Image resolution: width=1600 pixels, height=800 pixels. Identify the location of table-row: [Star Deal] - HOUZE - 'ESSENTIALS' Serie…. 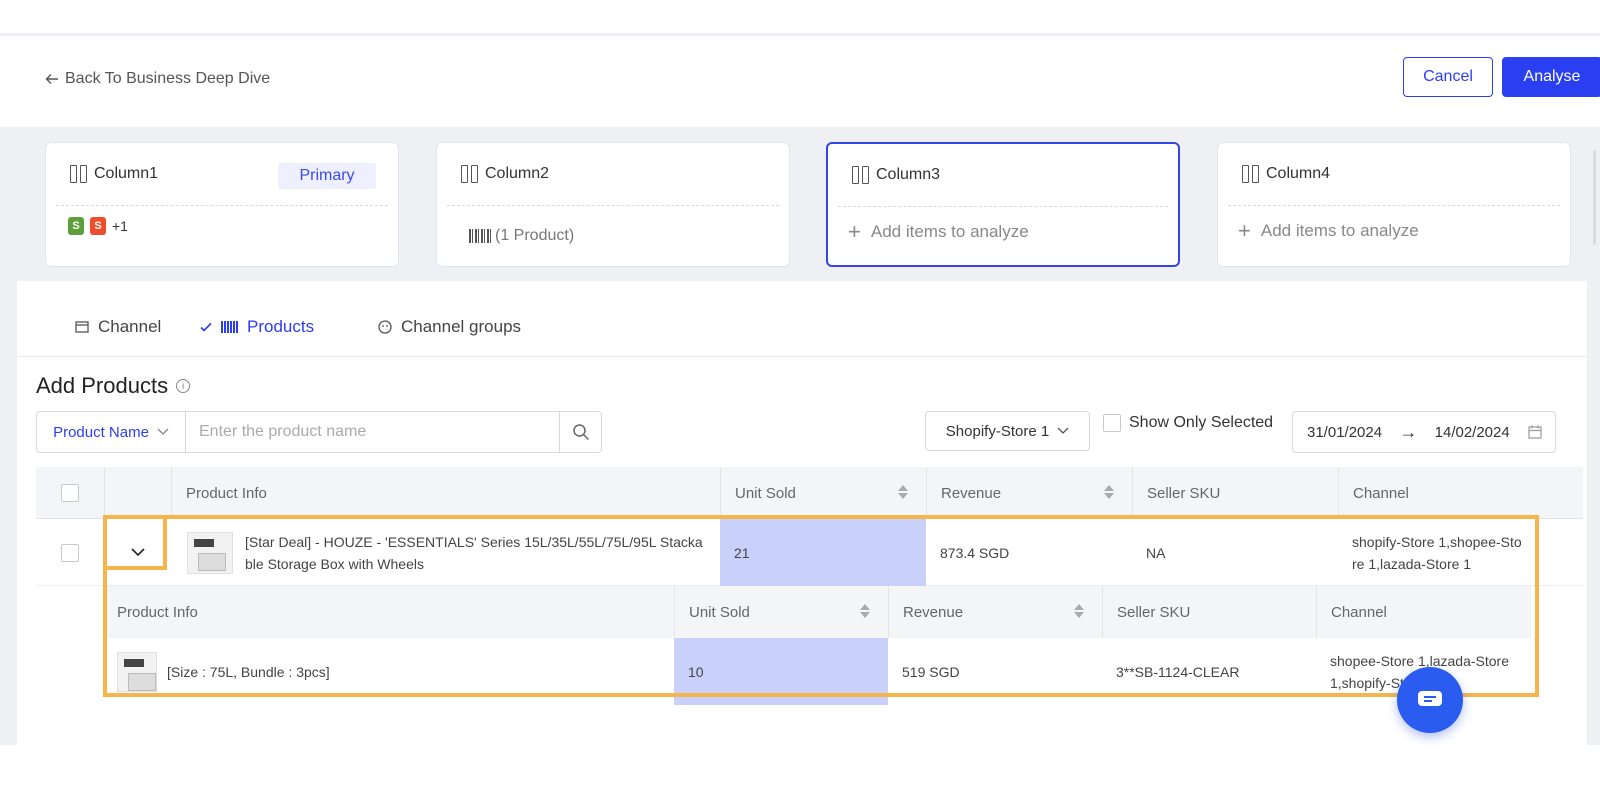
(809, 552).